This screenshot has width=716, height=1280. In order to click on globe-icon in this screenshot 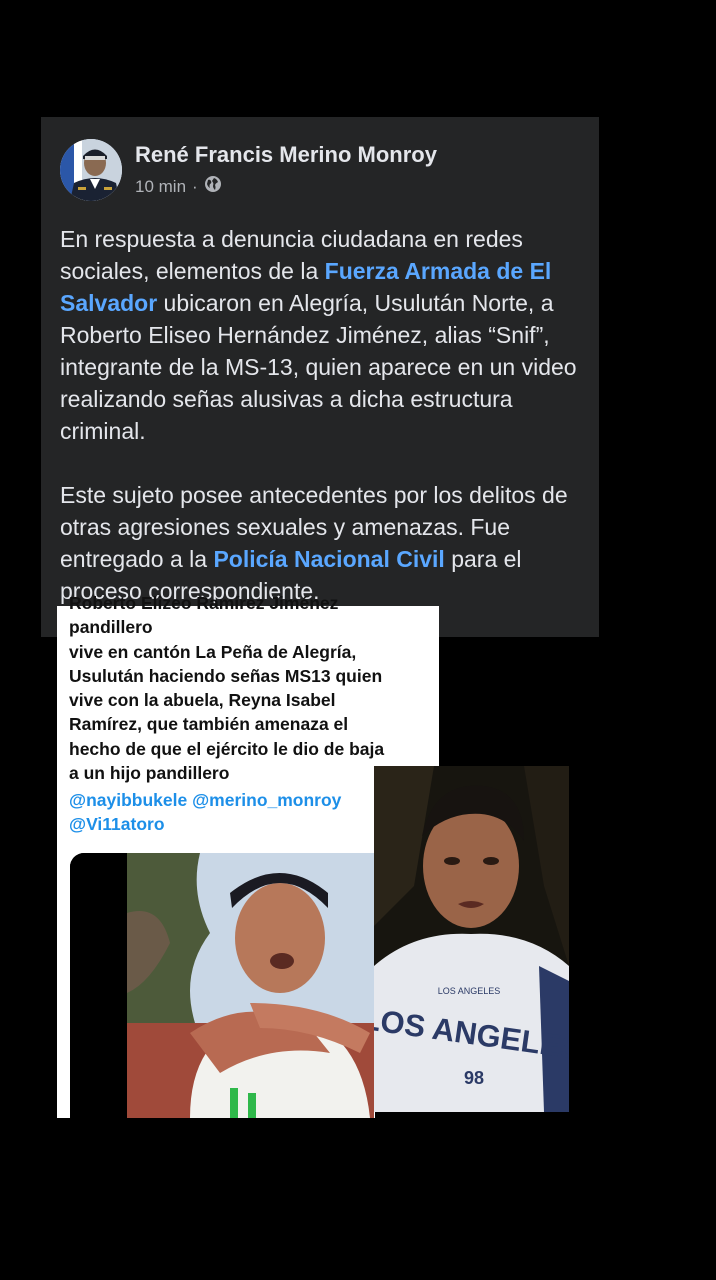, I will do `click(213, 186)`.